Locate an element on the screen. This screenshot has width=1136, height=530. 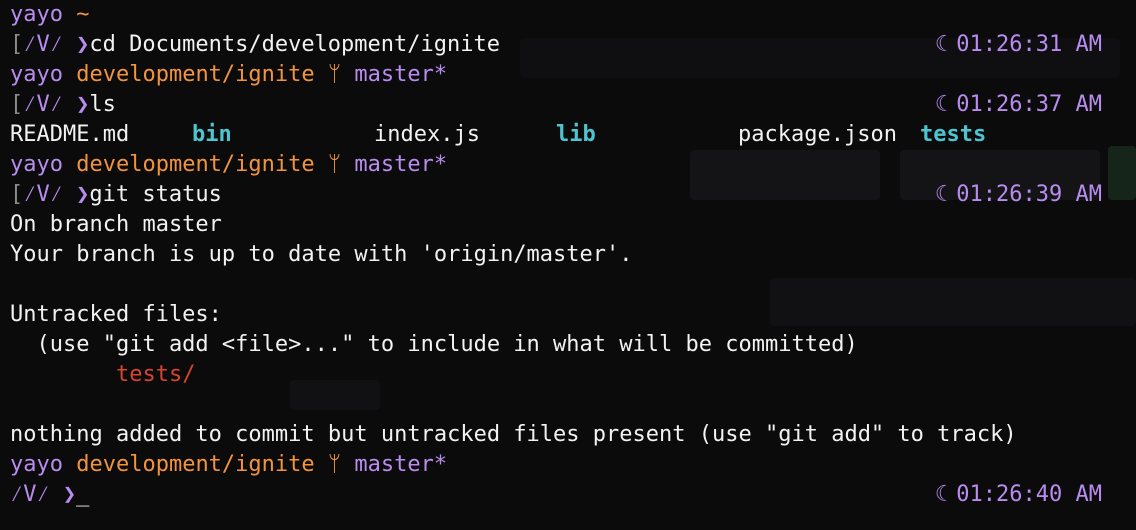
command-line: [⁄V⁄ ❯ls ☾ 01:26:37 AM is located at coordinates (568, 105).